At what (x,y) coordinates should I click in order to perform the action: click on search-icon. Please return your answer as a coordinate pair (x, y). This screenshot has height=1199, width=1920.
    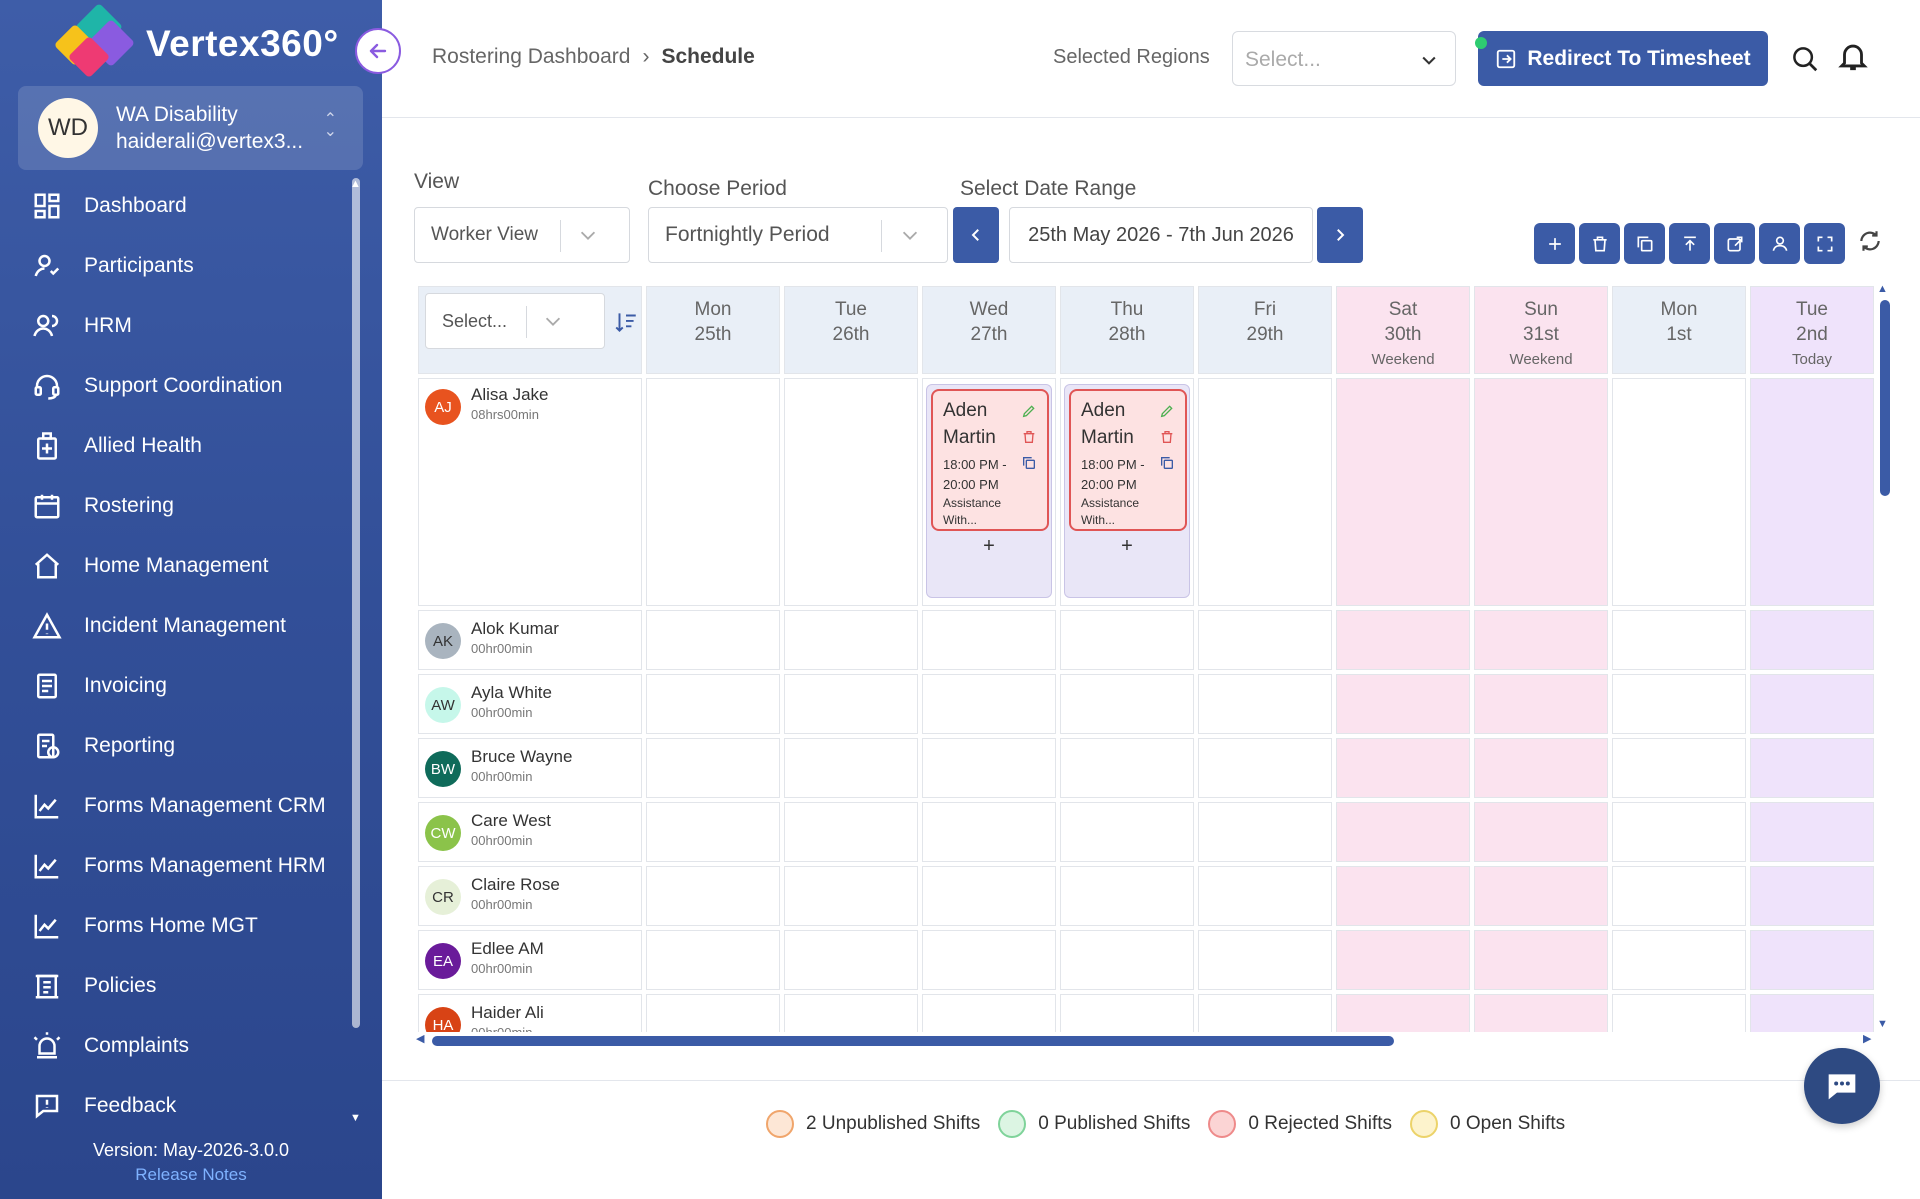
    Looking at the image, I should click on (1805, 59).